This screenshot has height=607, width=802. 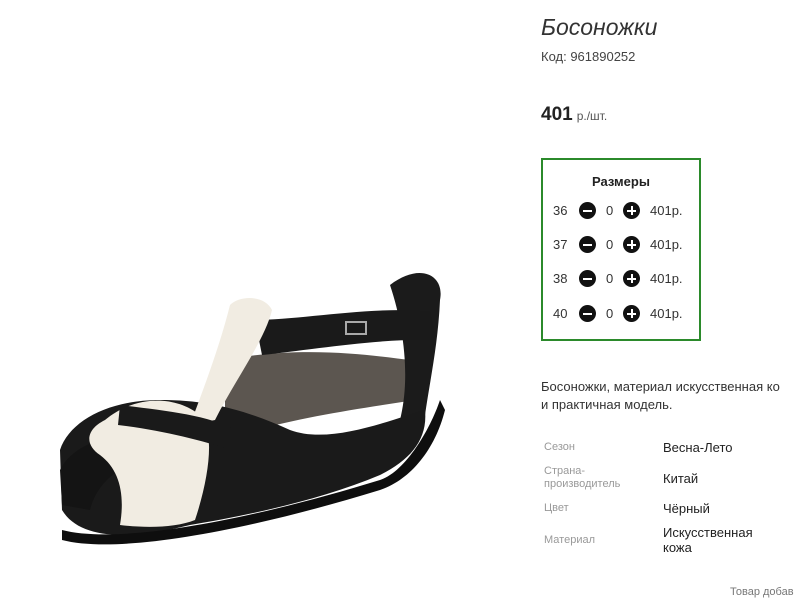 I want to click on size-label: 40, so click(x=560, y=313).